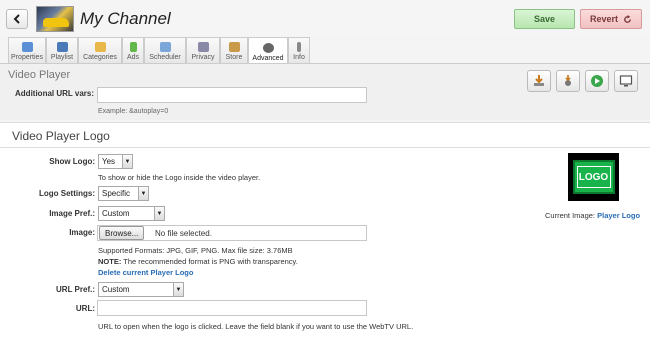  Describe the element at coordinates (131, 213) in the screenshot. I see `image-pref-select: Custom ▼` at that location.